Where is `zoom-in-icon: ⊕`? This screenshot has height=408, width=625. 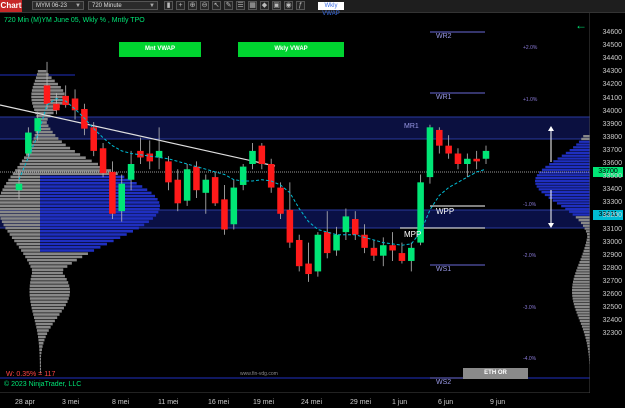 zoom-in-icon: ⊕ is located at coordinates (192, 5).